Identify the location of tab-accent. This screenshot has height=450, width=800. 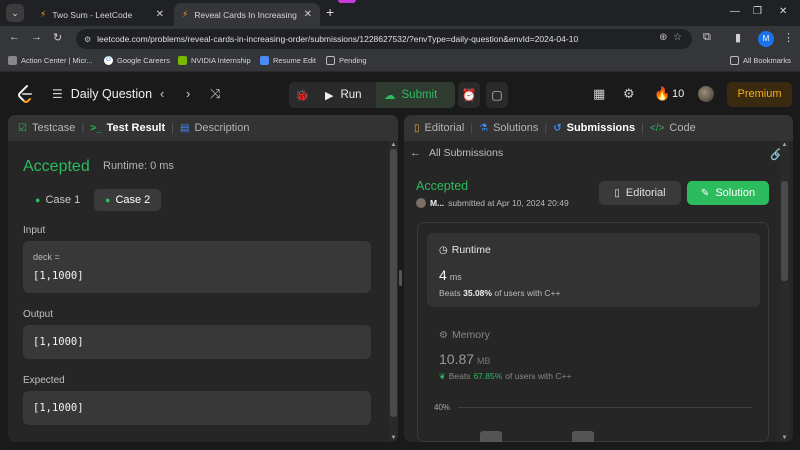
(347, 1).